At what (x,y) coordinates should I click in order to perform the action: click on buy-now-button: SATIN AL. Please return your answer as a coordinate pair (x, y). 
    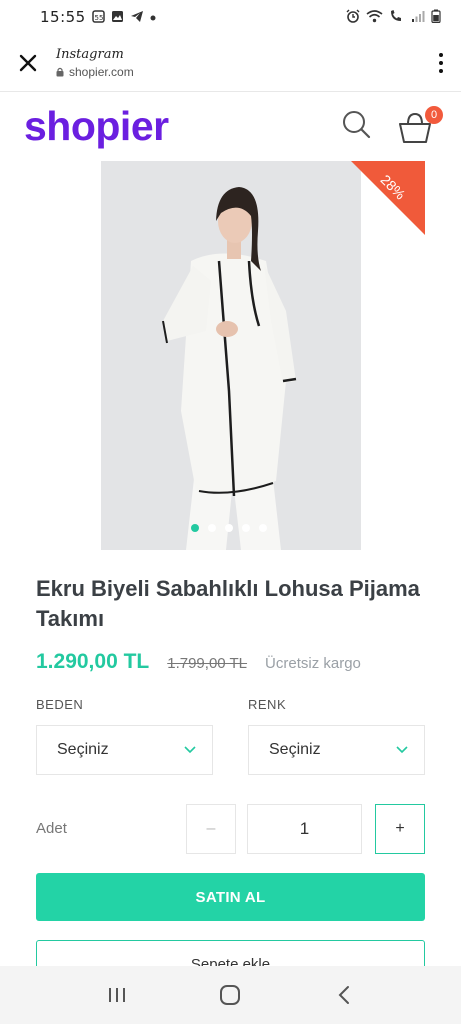
    Looking at the image, I should click on (230, 897).